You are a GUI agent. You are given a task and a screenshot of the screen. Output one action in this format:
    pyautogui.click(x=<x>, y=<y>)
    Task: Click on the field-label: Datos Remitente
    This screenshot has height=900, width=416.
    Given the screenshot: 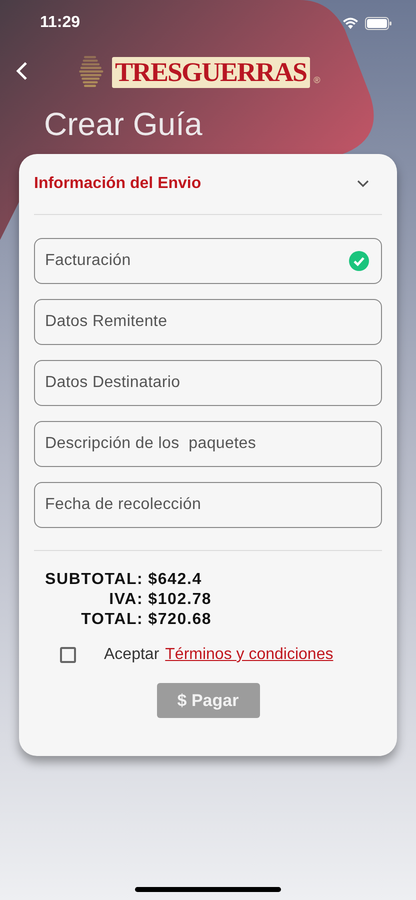 What is the action you would take?
    pyautogui.click(x=106, y=322)
    